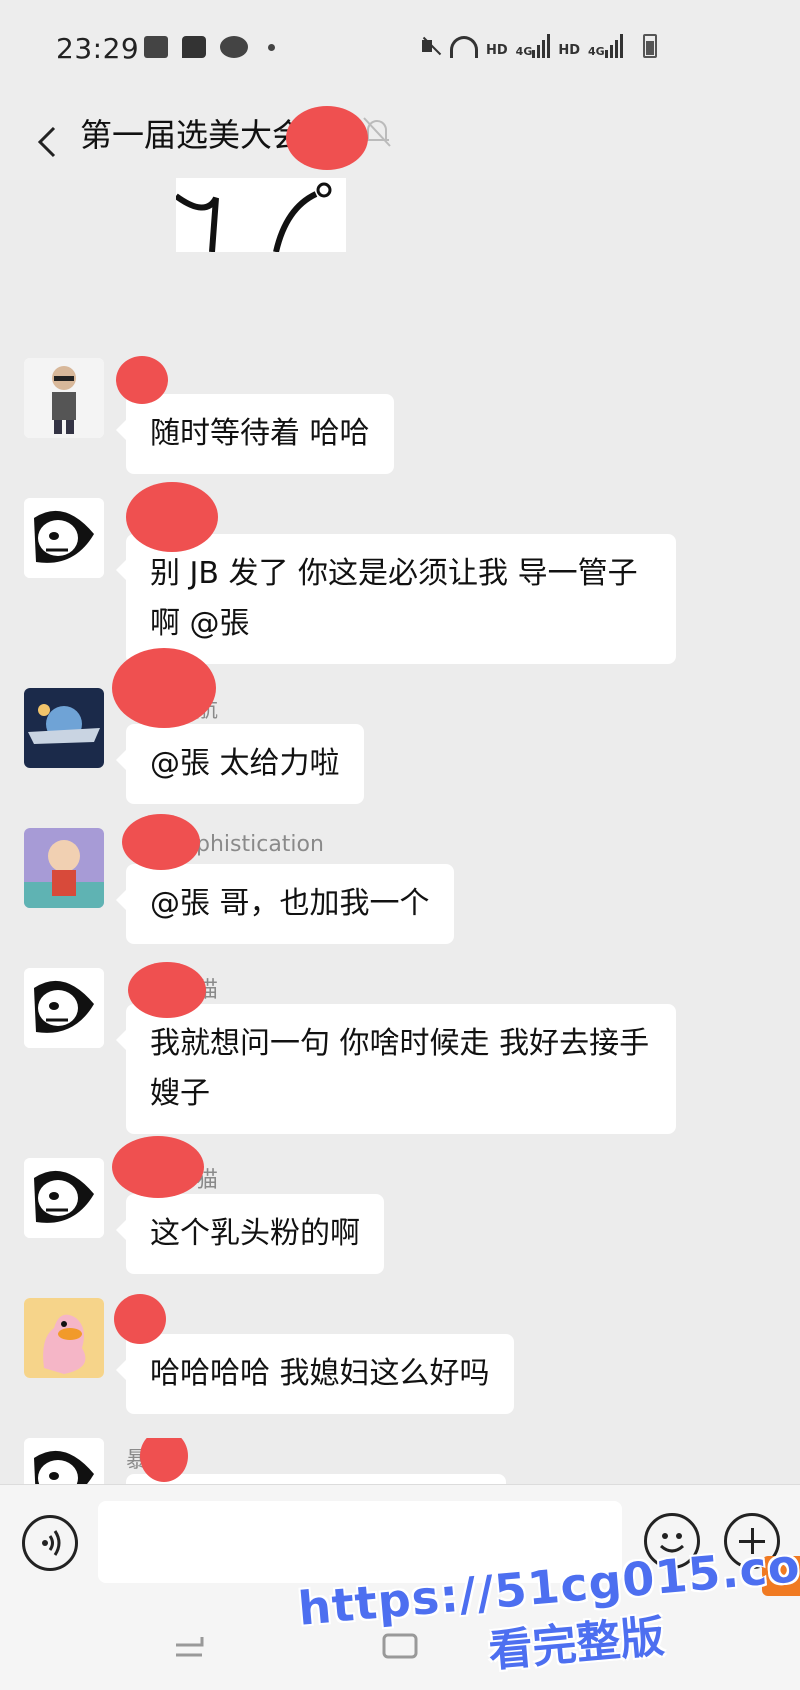 This screenshot has height=1690, width=800. I want to click on wechat-icon, so click(234, 47).